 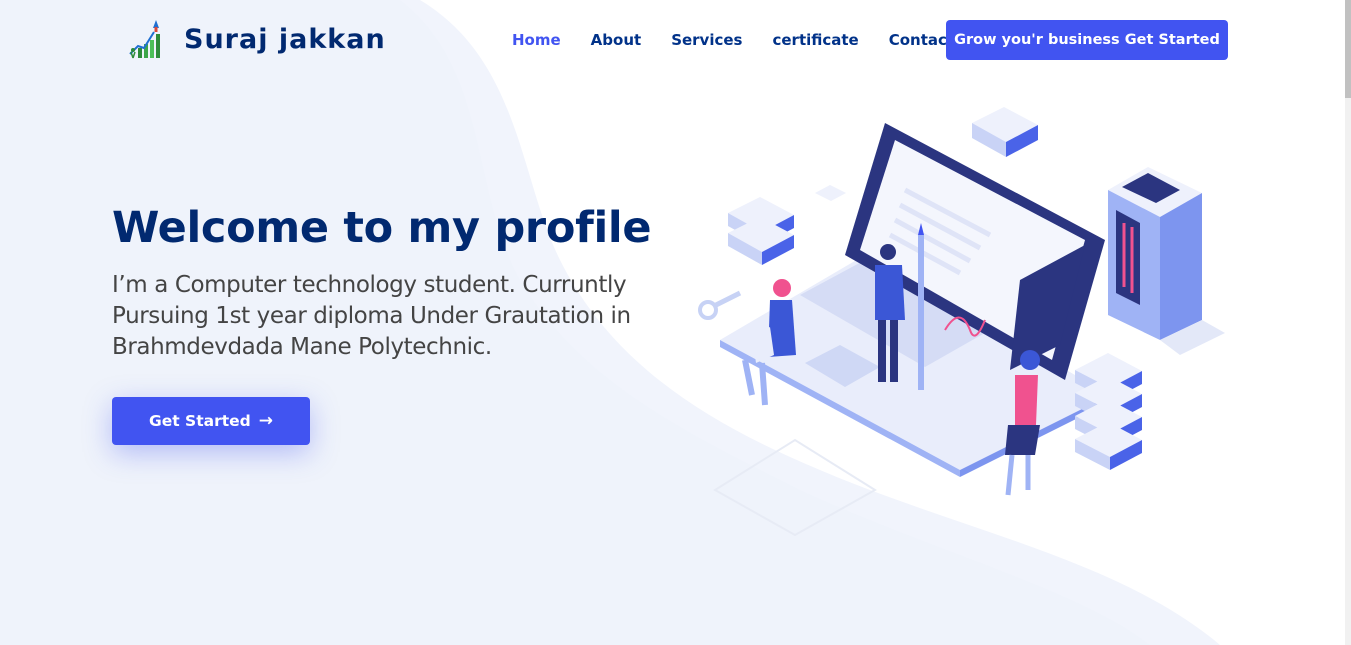 I want to click on main-nav: Home About Services certificate Contact, so click(x=742, y=40).